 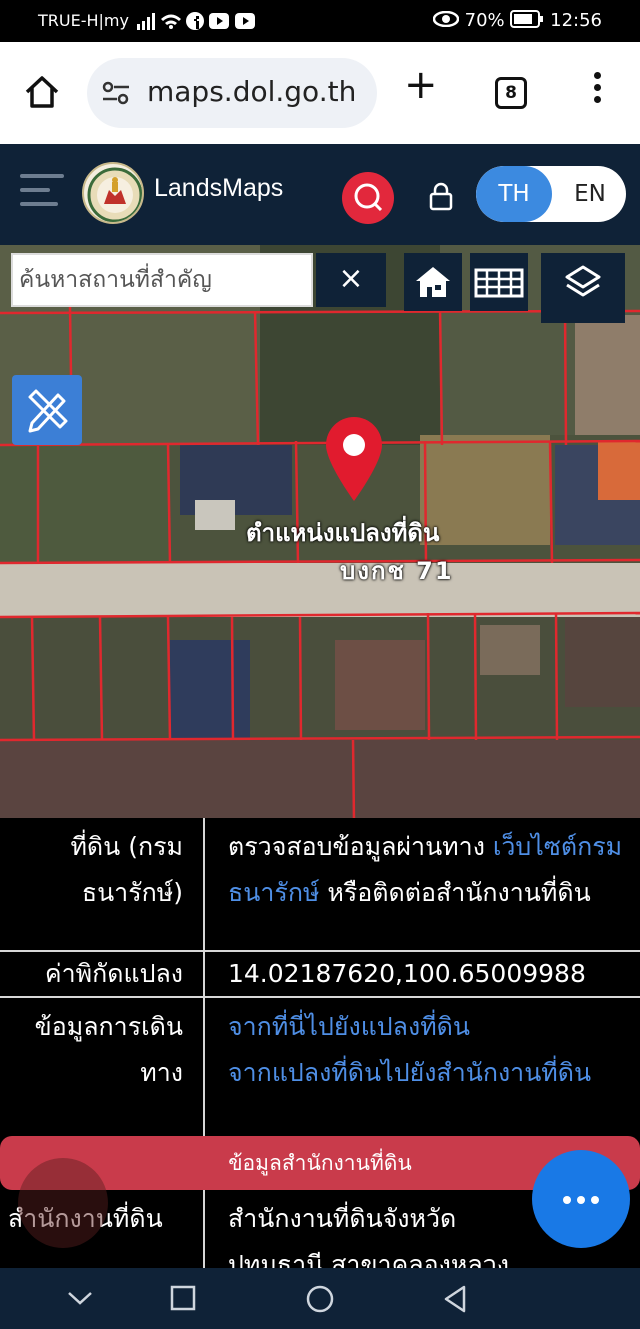 What do you see at coordinates (63, 1203) in the screenshot?
I see `overlay-circle` at bounding box center [63, 1203].